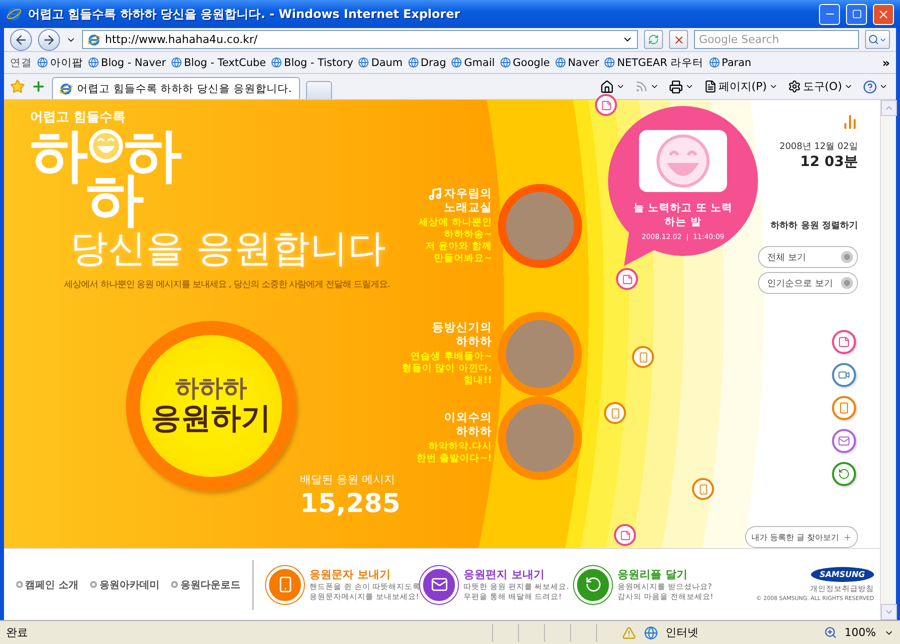 This screenshot has width=900, height=644. I want to click on sort-button: 전체 보기, so click(808, 257).